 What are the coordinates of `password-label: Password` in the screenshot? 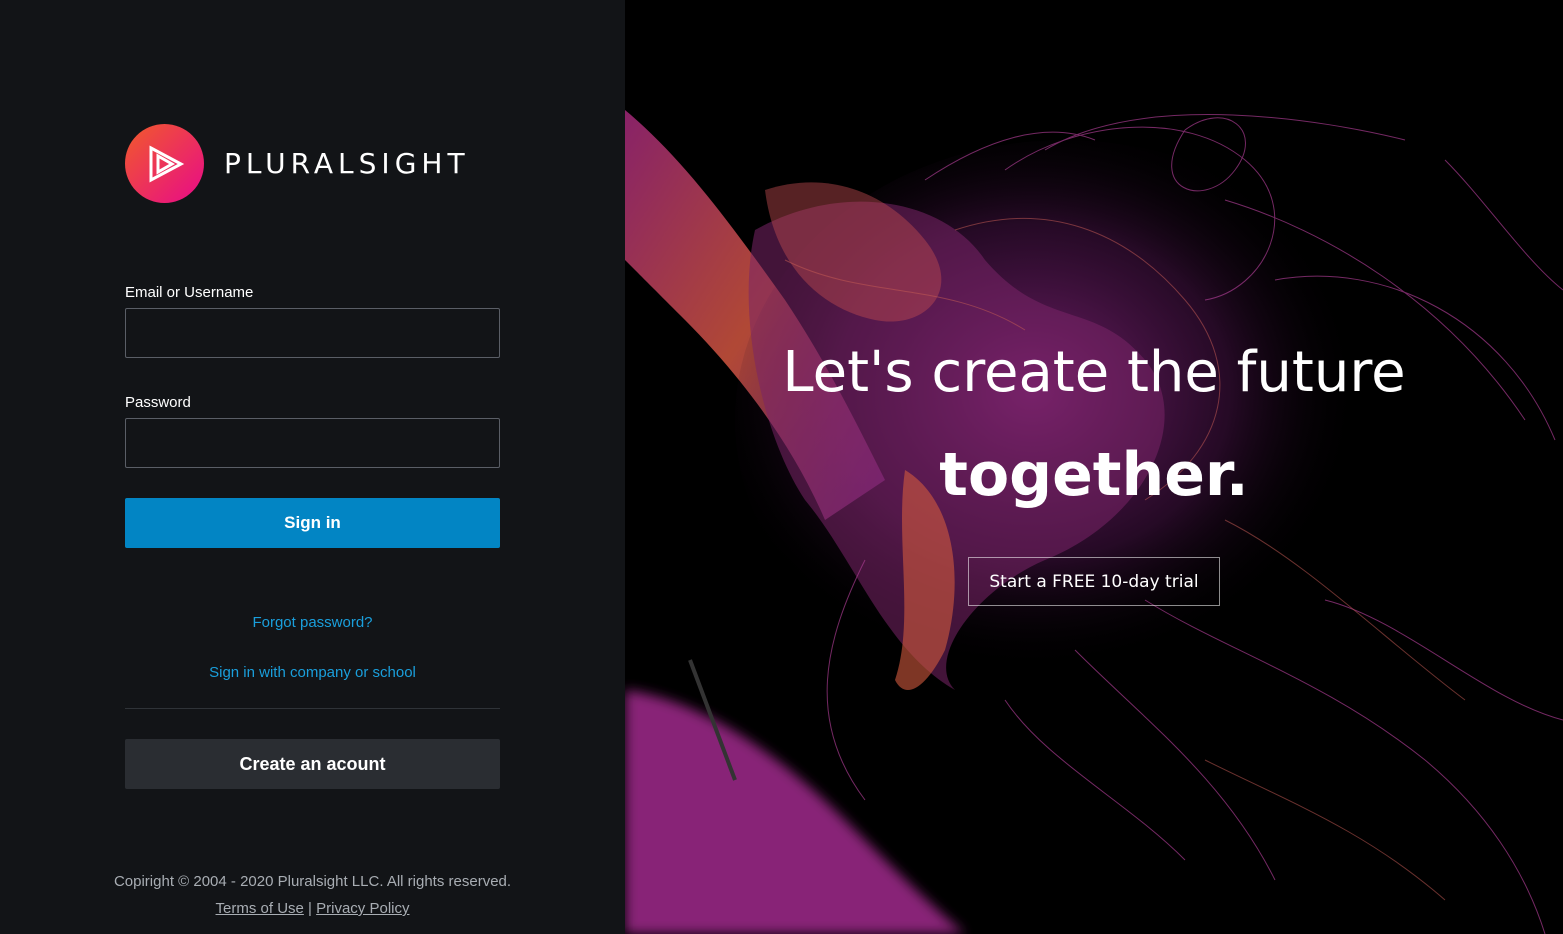 It's located at (158, 402).